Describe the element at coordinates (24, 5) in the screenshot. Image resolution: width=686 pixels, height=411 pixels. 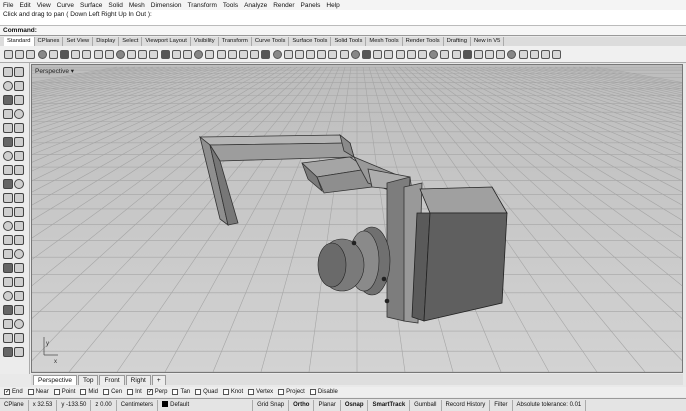
I see `menu-edit: Edit` at that location.